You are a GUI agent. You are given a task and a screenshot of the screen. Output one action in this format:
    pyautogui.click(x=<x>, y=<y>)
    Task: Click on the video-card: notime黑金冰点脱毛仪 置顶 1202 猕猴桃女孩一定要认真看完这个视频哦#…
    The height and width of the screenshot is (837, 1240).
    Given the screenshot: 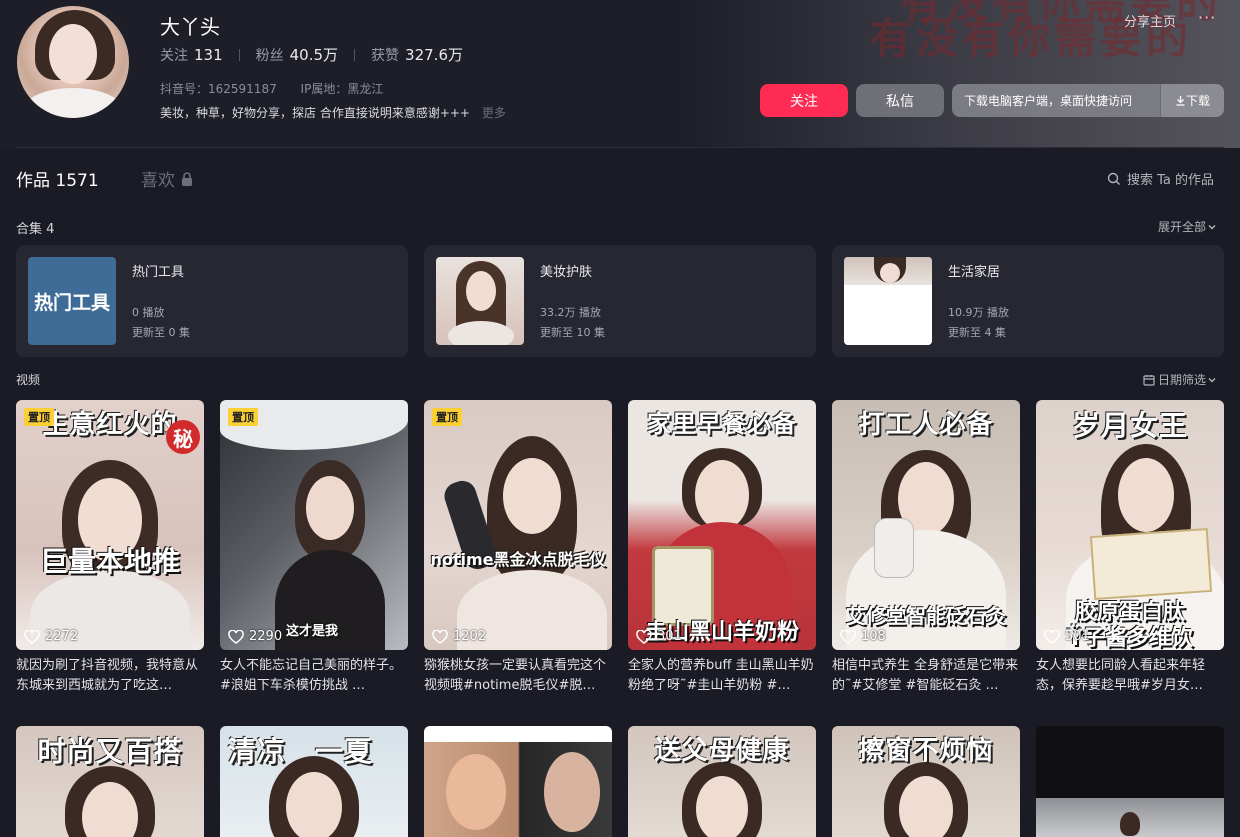 What is the action you would take?
    pyautogui.click(x=518, y=548)
    